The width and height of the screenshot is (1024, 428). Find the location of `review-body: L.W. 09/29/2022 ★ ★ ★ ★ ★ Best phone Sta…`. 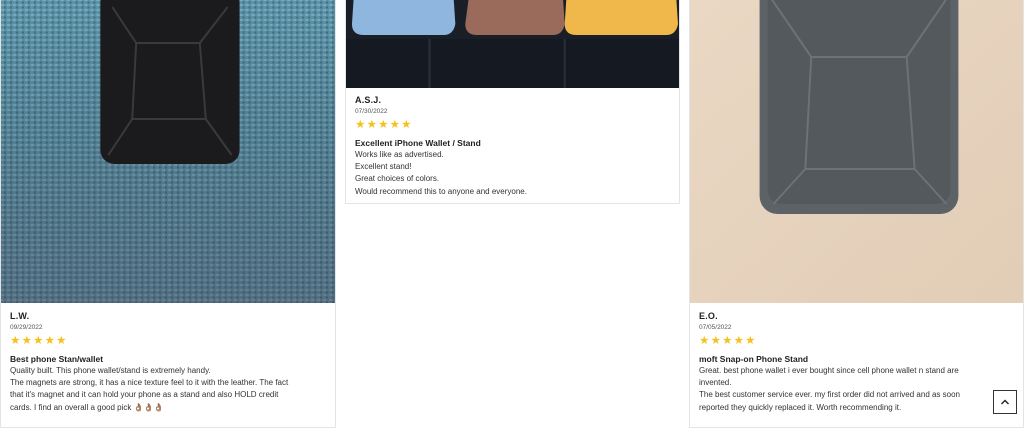

review-body: L.W. 09/29/2022 ★ ★ ★ ★ ★ Best phone Sta… is located at coordinates (168, 362).